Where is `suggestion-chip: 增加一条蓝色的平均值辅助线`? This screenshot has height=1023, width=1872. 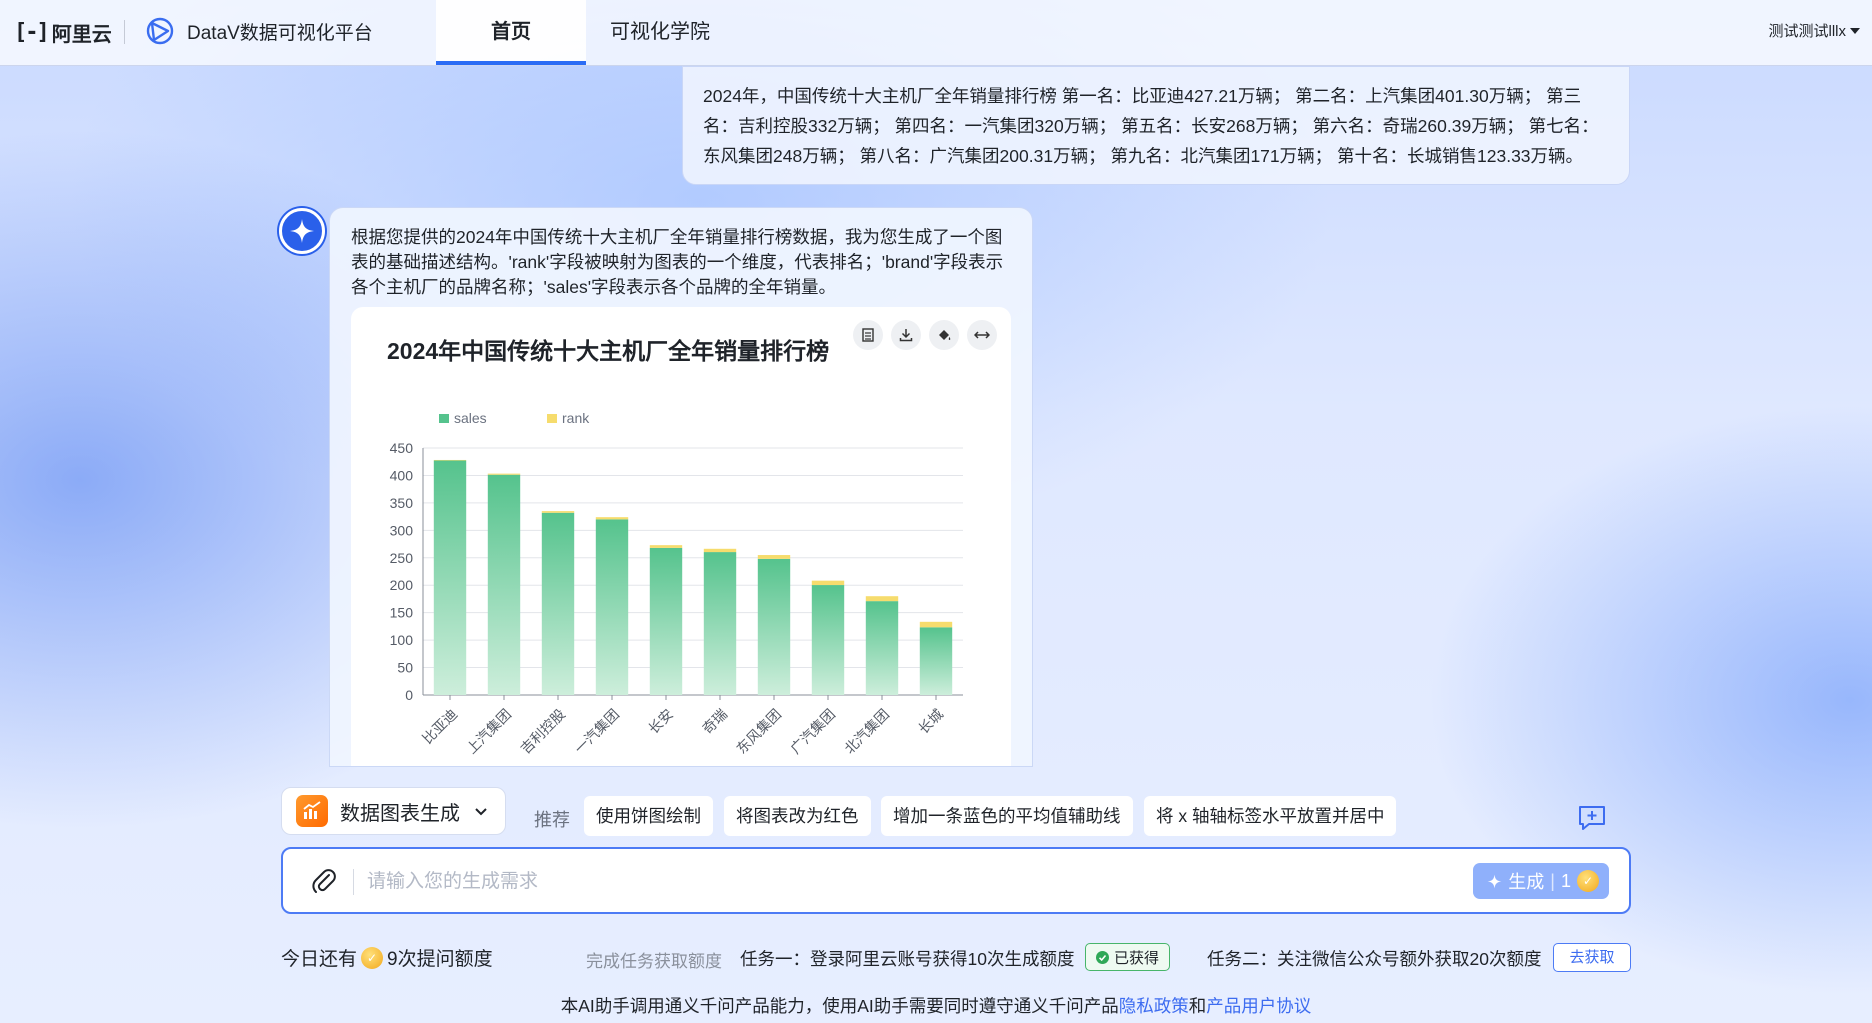
suggestion-chip: 增加一条蓝色的平均值辅助线 is located at coordinates (1007, 816).